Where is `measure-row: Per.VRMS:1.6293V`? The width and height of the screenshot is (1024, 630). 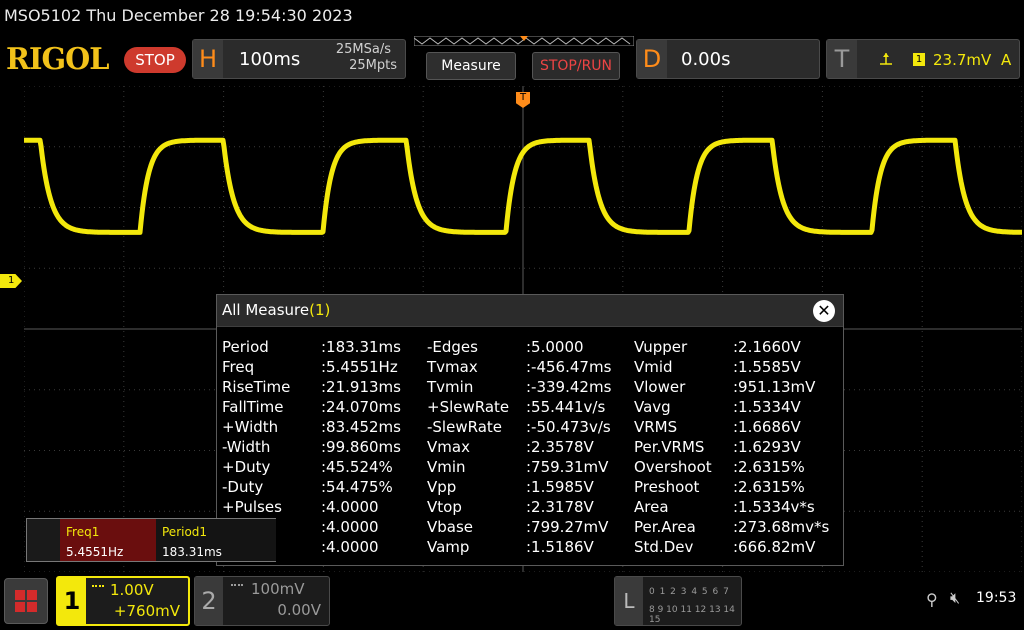 measure-row: Per.VRMS:1.6293V is located at coordinates (717, 447).